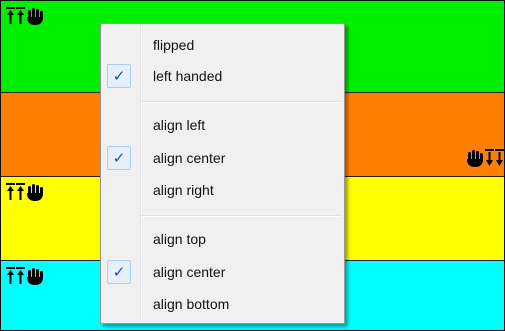 This screenshot has height=331, width=505. Describe the element at coordinates (183, 190) in the screenshot. I see `menu-item-label: align right` at that location.